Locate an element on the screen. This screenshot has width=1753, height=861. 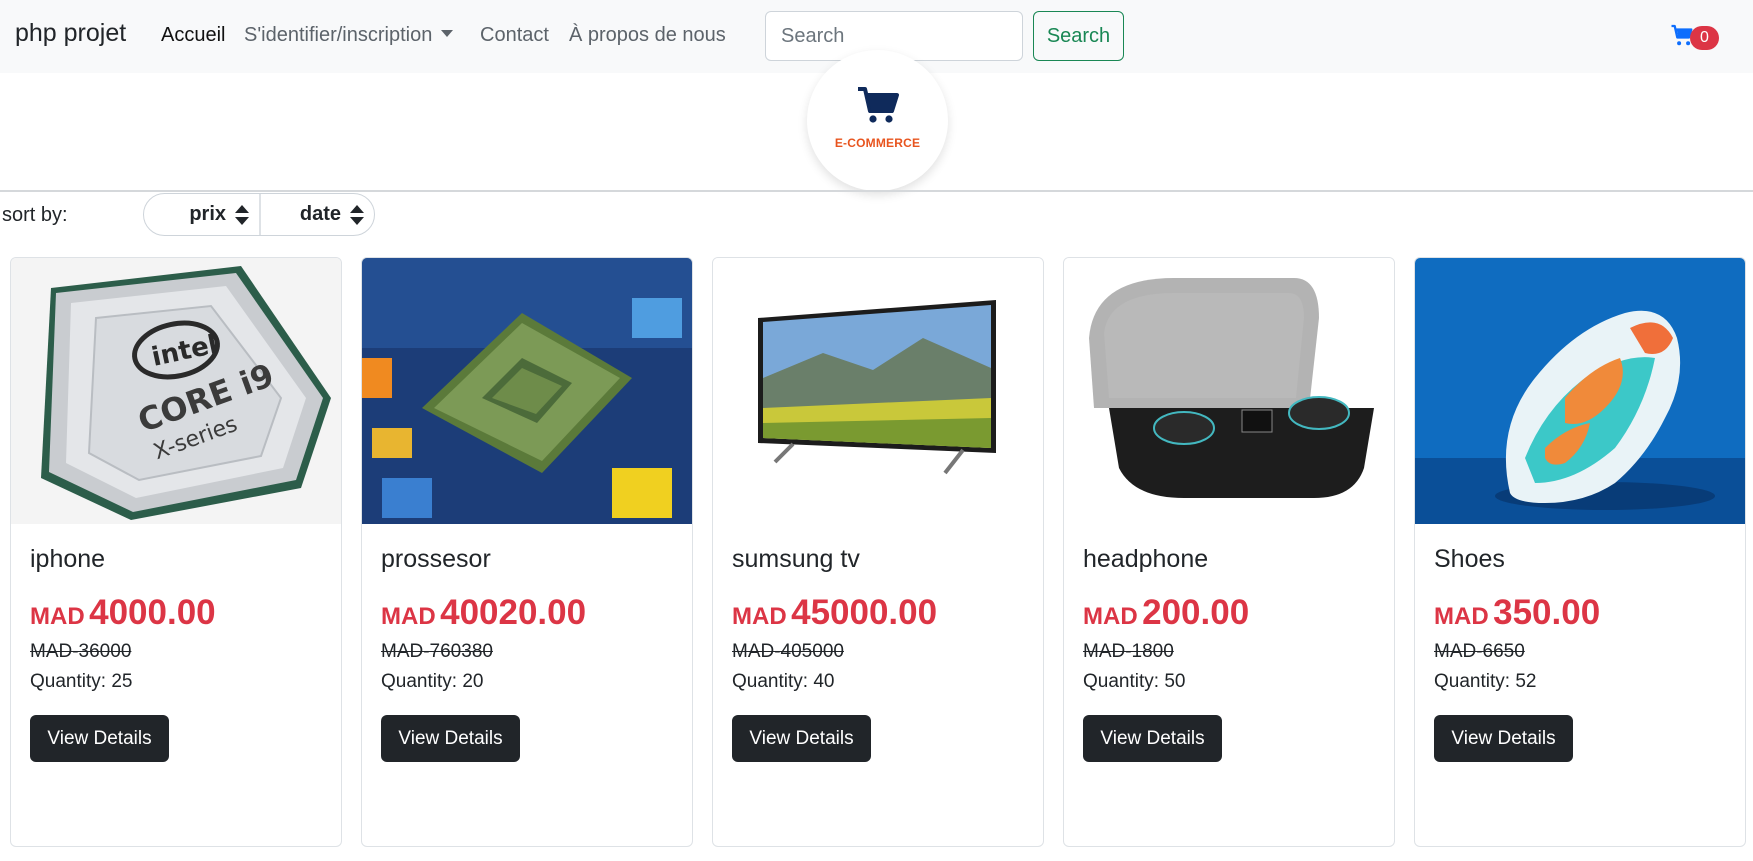
product-old-price: MAD-760380 is located at coordinates (437, 651).